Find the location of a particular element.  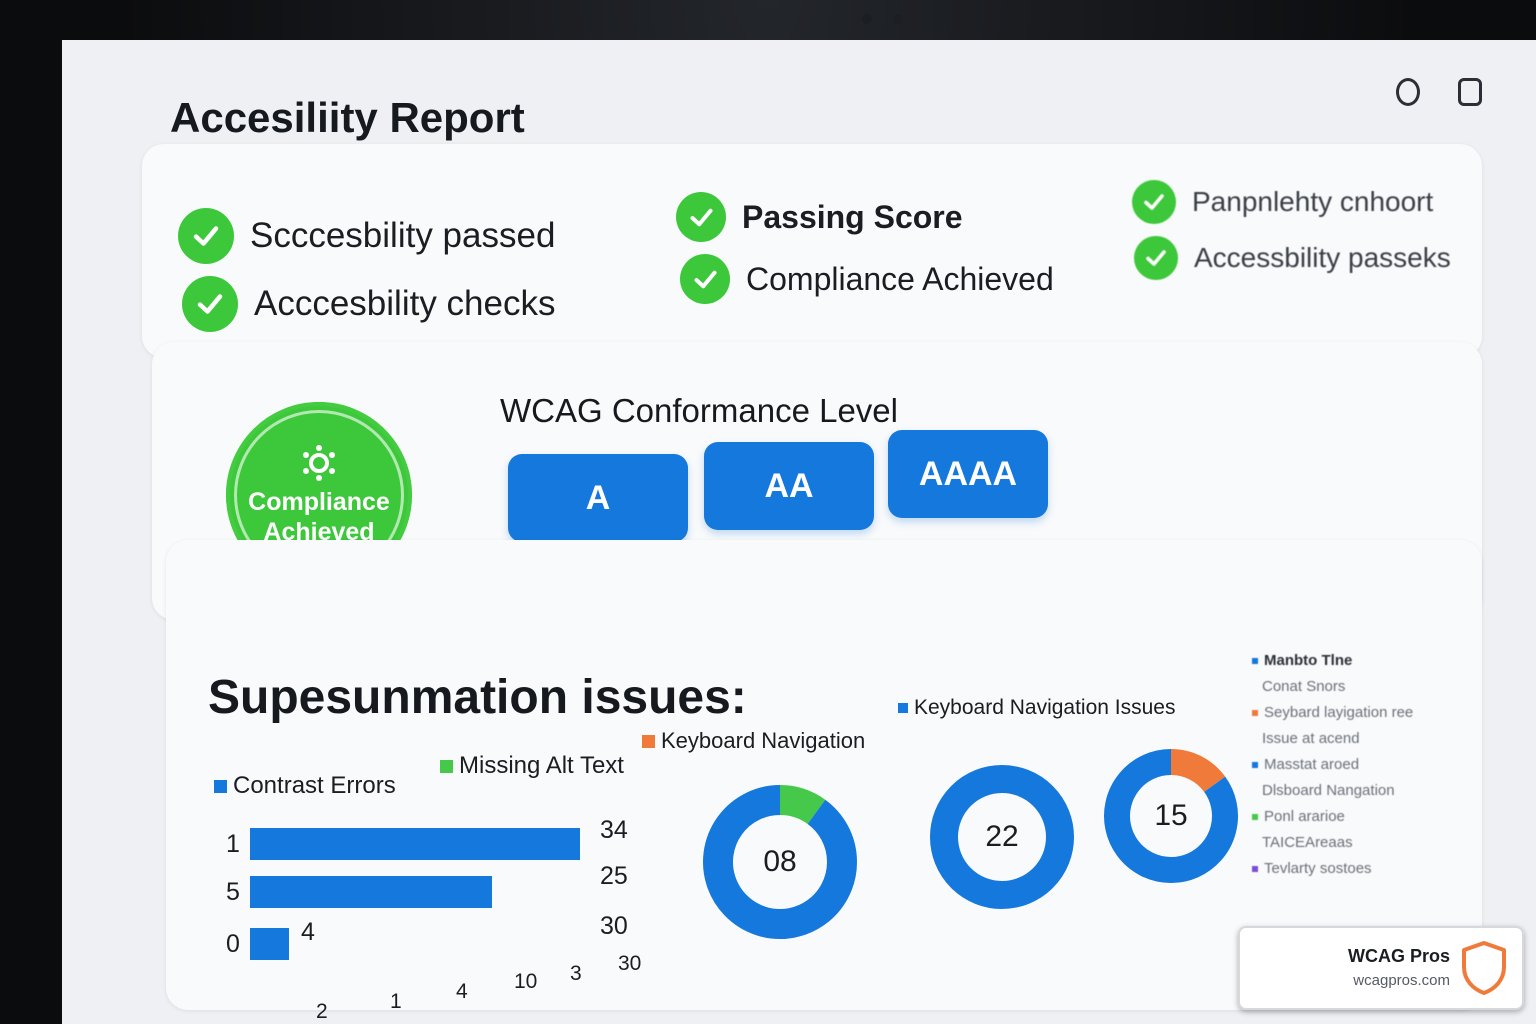

summary-item: Accessbility passeks is located at coordinates (1292, 258).